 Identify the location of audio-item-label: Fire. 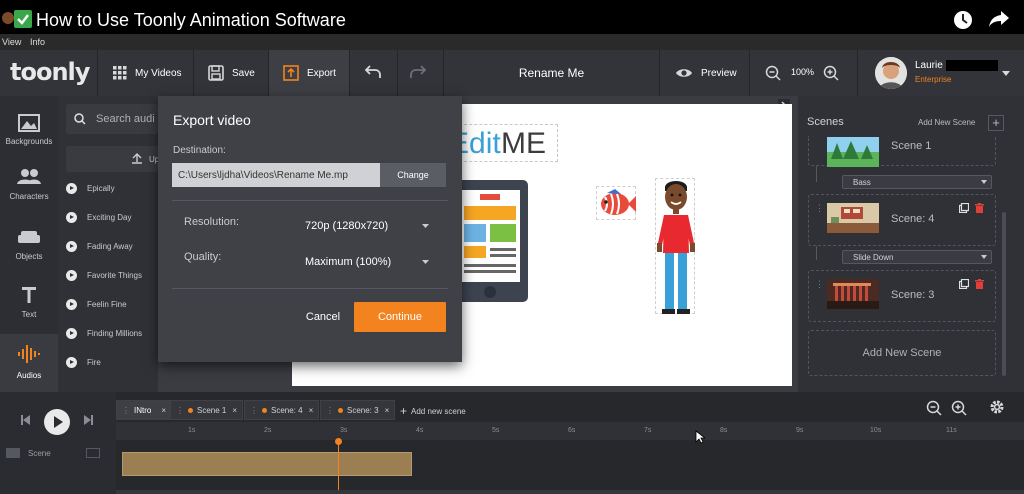
(94, 362).